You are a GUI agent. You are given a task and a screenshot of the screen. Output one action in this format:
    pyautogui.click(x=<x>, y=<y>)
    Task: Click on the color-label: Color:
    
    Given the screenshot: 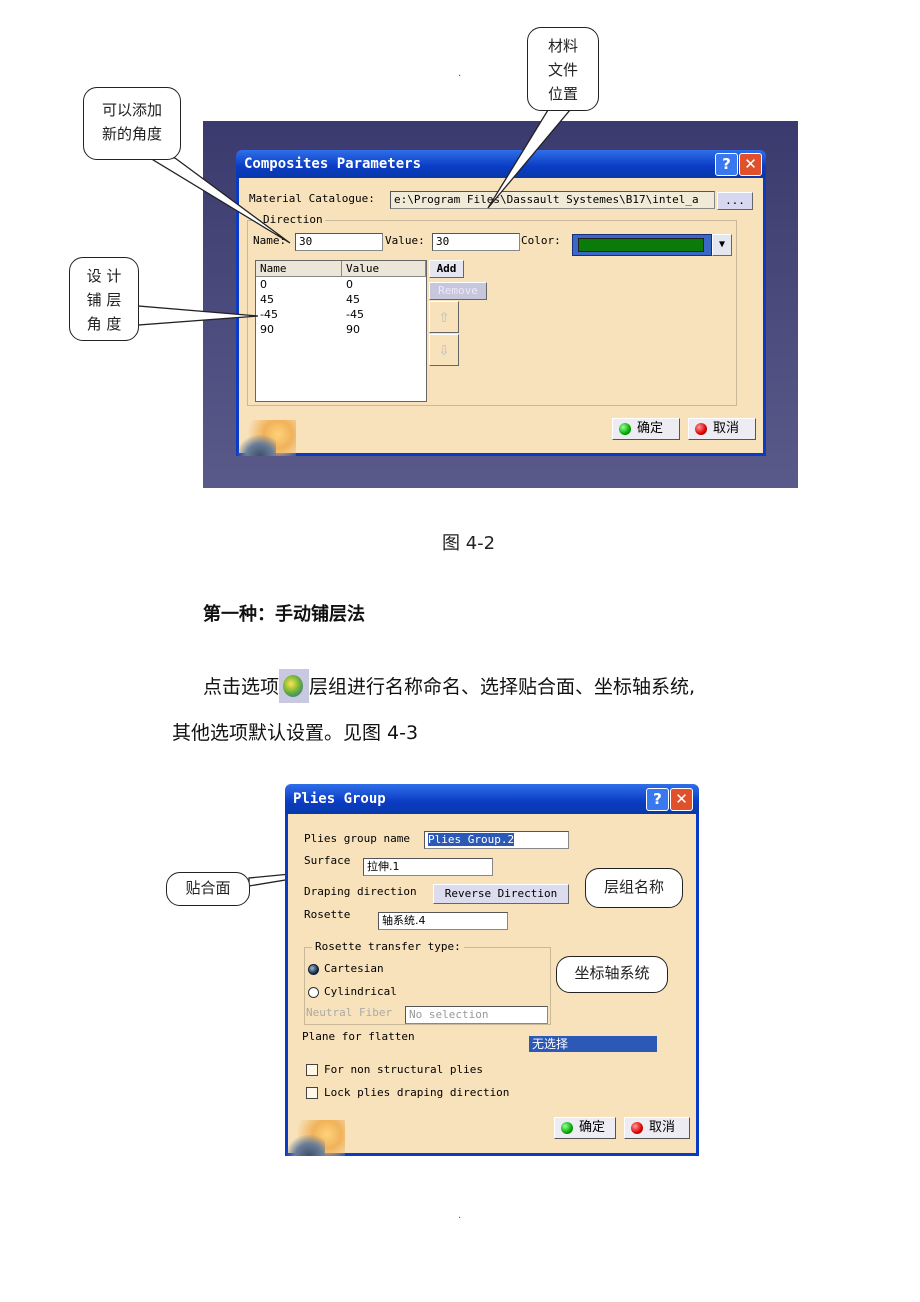 What is the action you would take?
    pyautogui.click(x=541, y=240)
    